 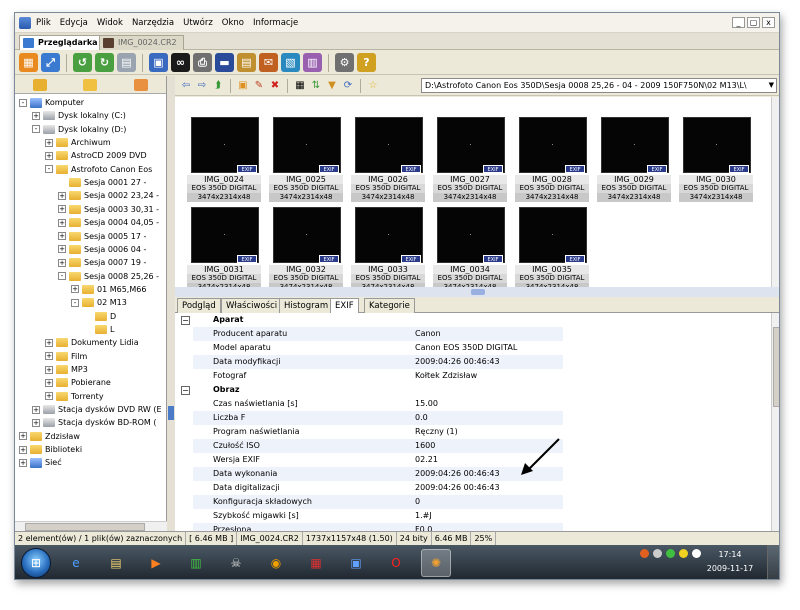 I want to click on tree-node: + Zdzisław, so click(x=49, y=436).